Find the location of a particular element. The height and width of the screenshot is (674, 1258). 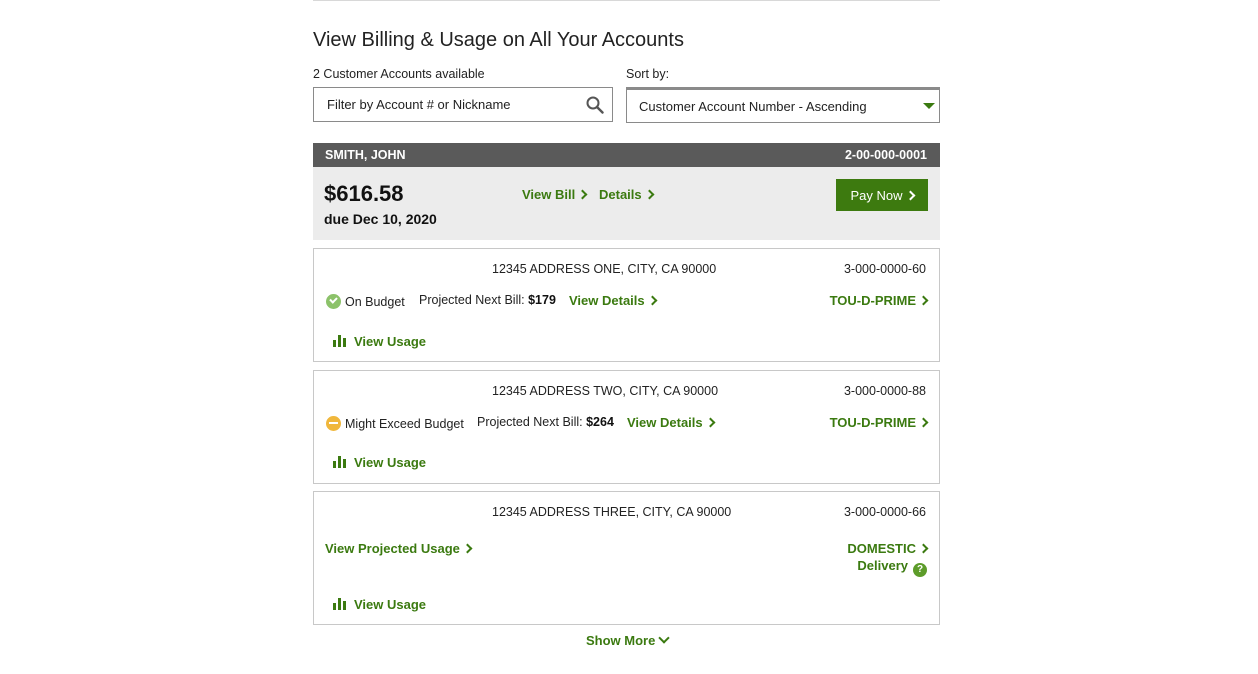

sort-selected-value: Customer Account Number - Ascending is located at coordinates (753, 106).